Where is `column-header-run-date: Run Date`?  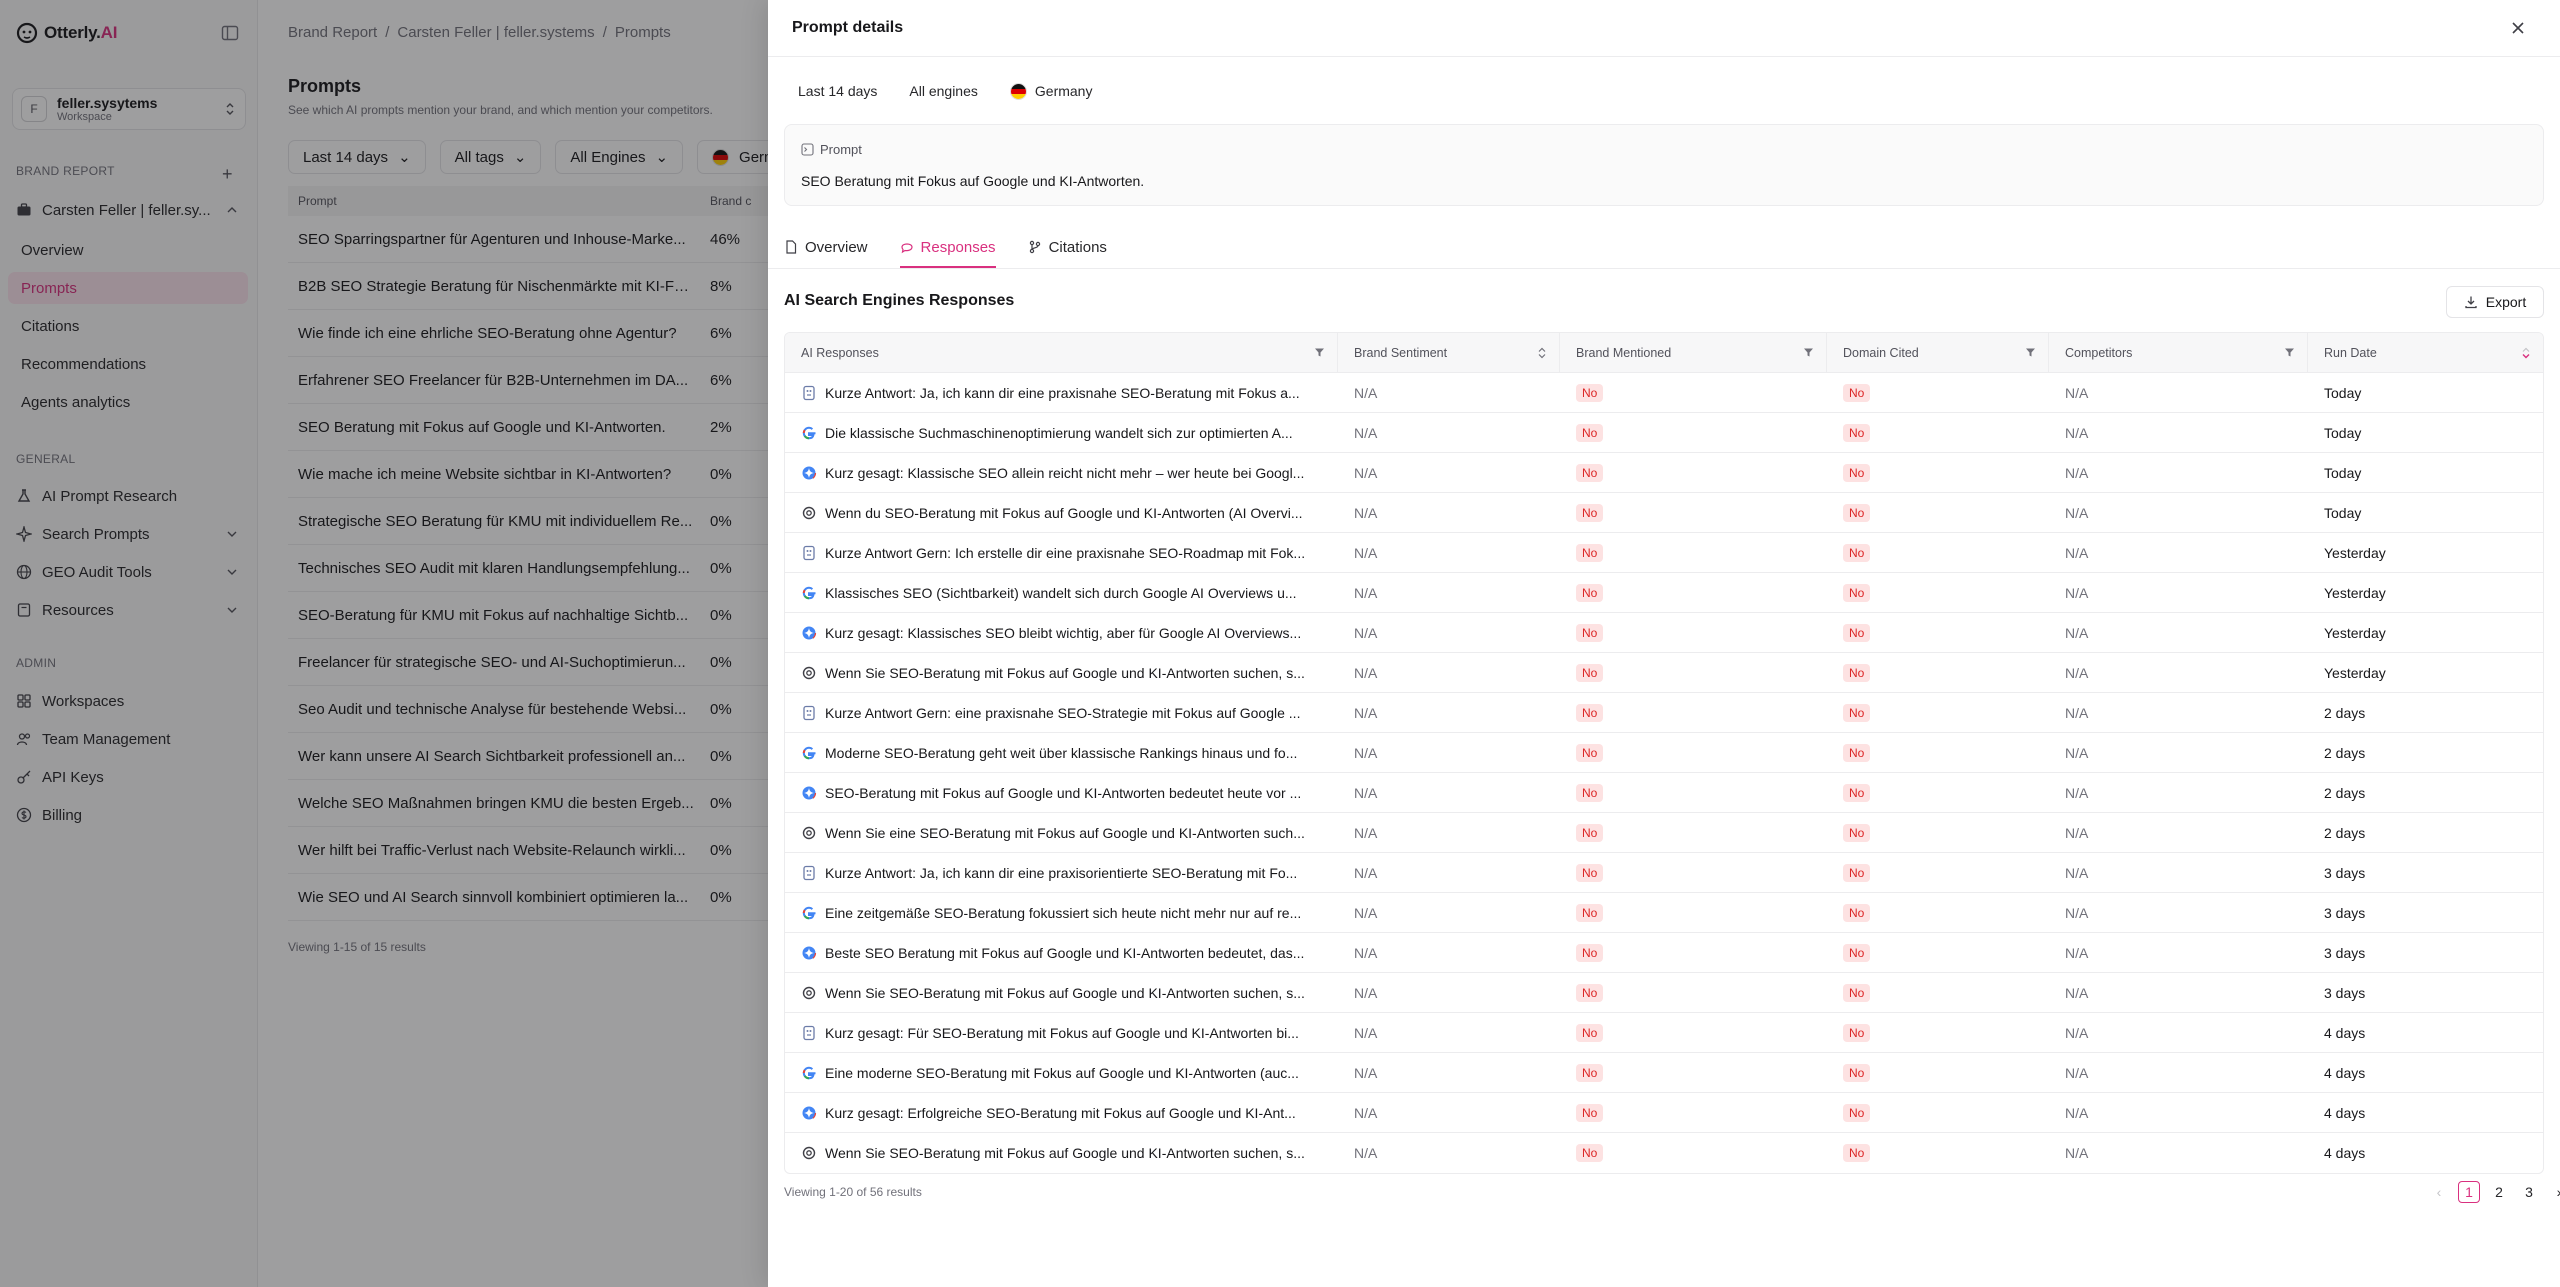 column-header-run-date: Run Date is located at coordinates (2425, 353).